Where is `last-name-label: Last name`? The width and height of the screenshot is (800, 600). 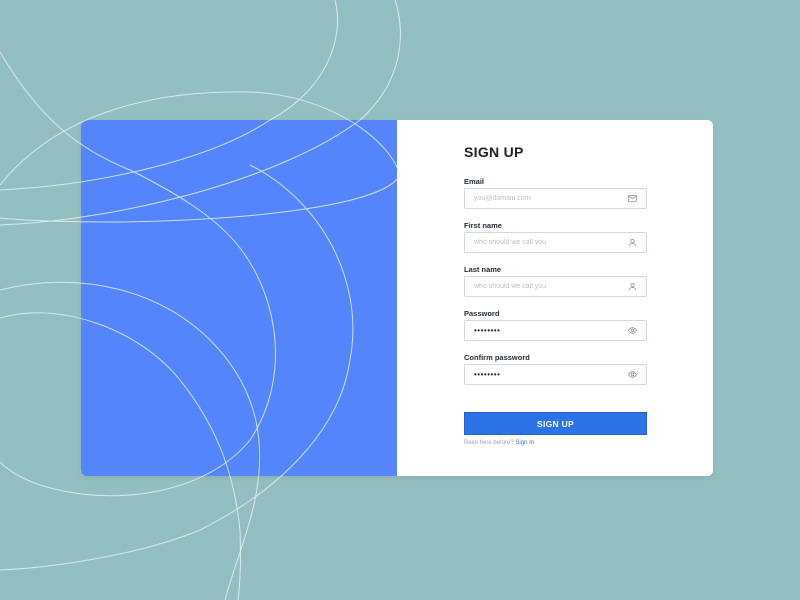
last-name-label: Last name is located at coordinates (483, 269).